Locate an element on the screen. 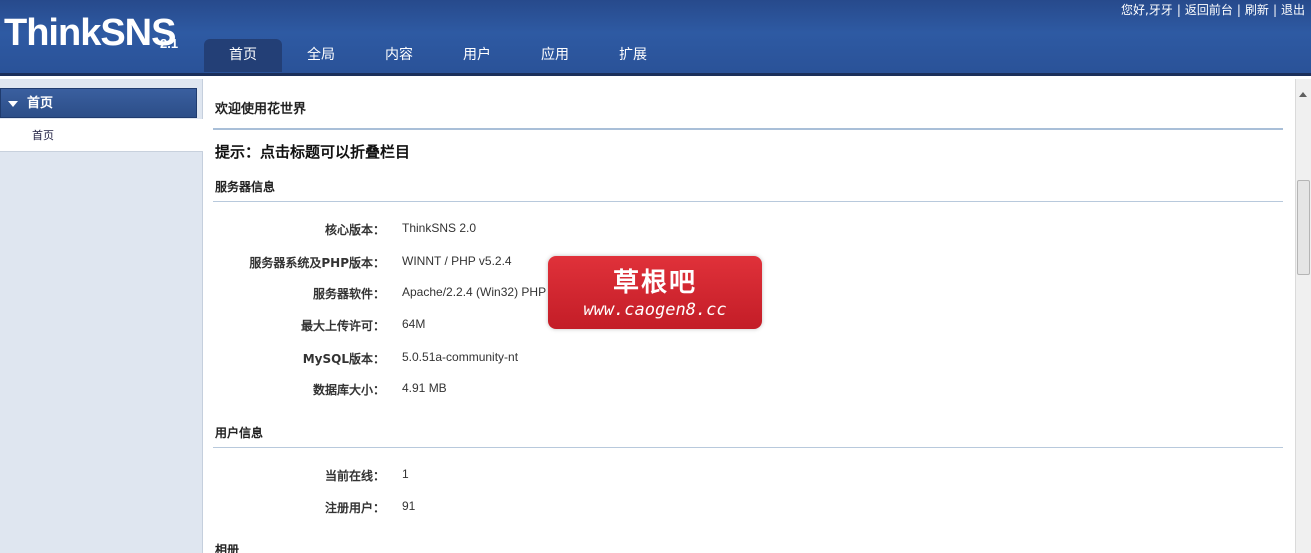 The width and height of the screenshot is (1311, 553). scroll-up-icon is located at coordinates (1303, 94).